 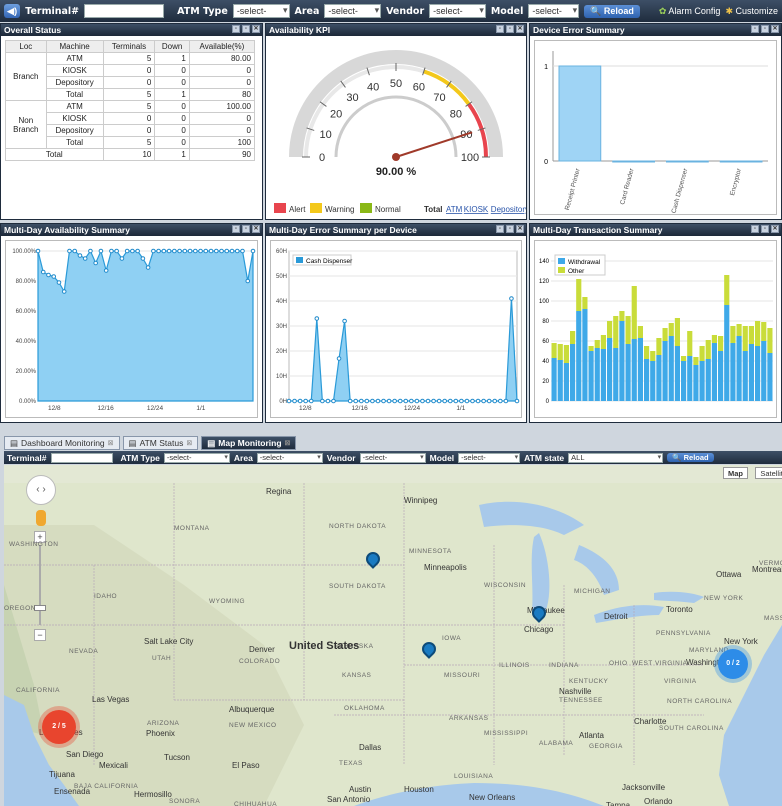 I want to click on tab-dashboard-monitoring: ▤ Dashboard Monitoring ⊠, so click(x=62, y=443).